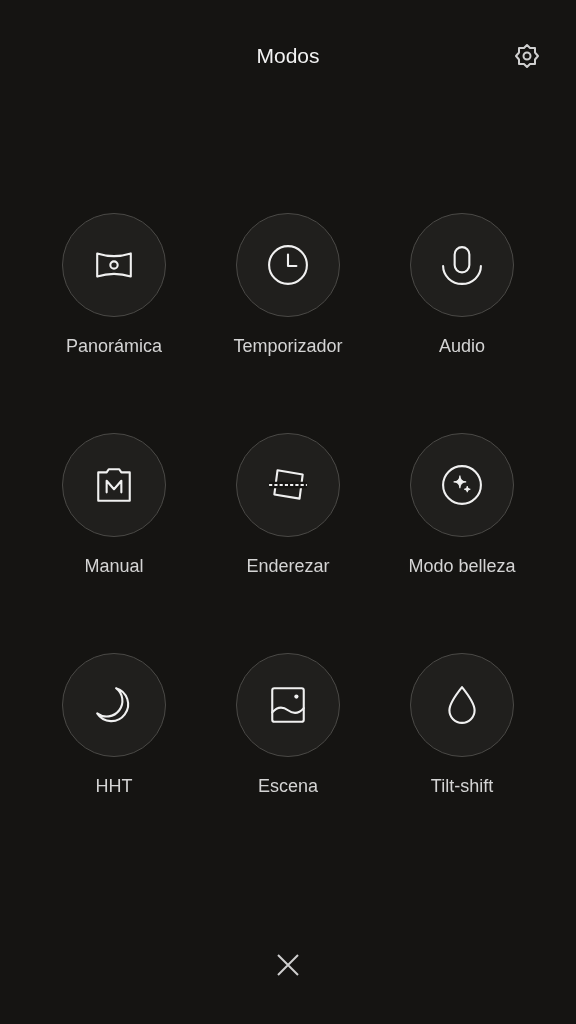 The image size is (576, 1024). I want to click on mode-label: Audio, so click(461, 346).